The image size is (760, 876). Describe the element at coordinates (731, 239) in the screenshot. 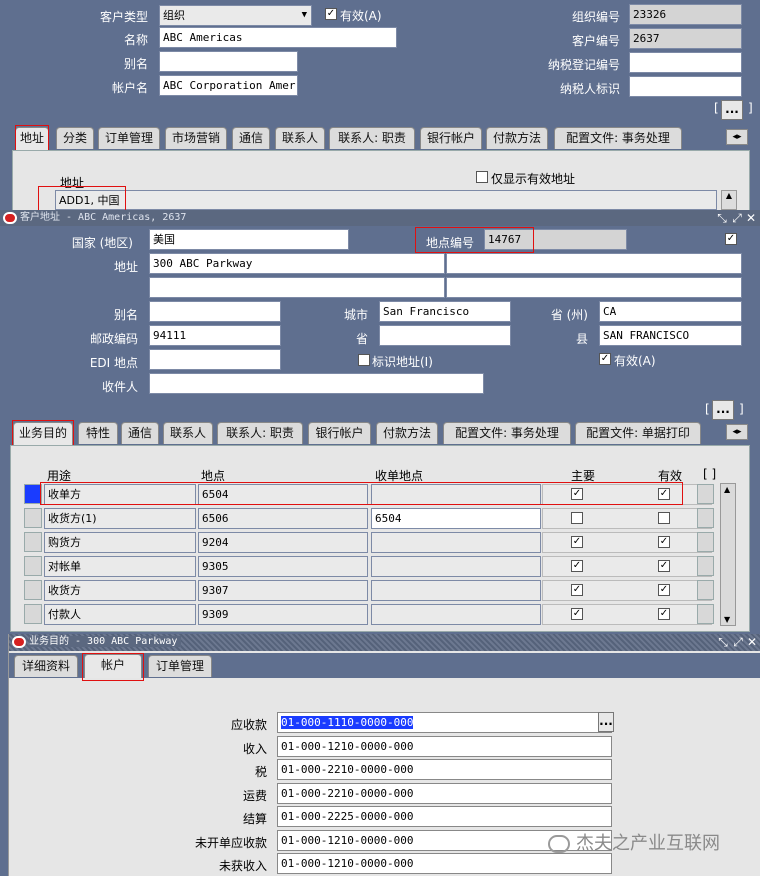

I see `window-checkbox: ✓` at that location.